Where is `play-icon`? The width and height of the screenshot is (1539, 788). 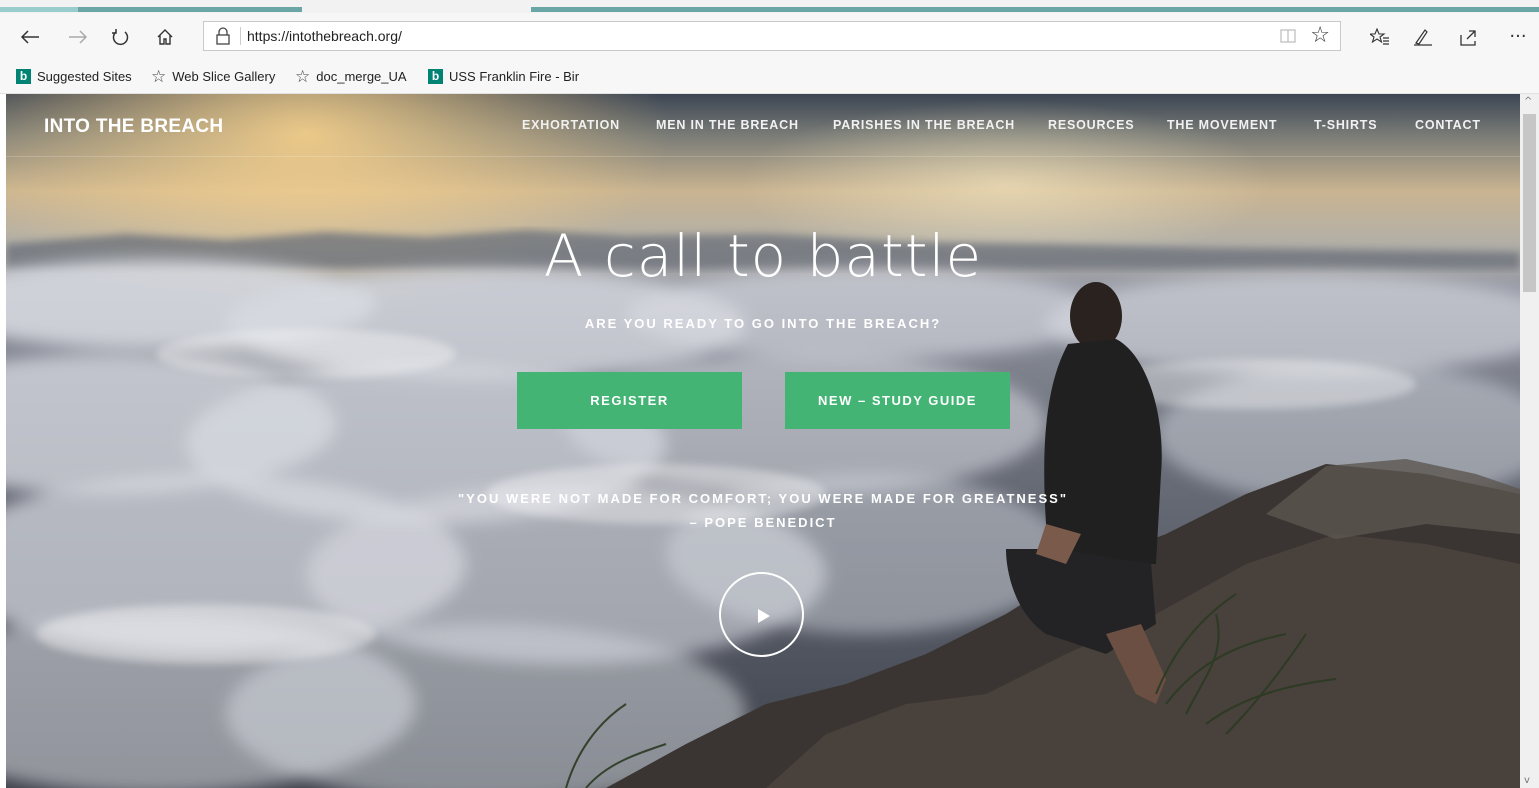
play-icon is located at coordinates (764, 616).